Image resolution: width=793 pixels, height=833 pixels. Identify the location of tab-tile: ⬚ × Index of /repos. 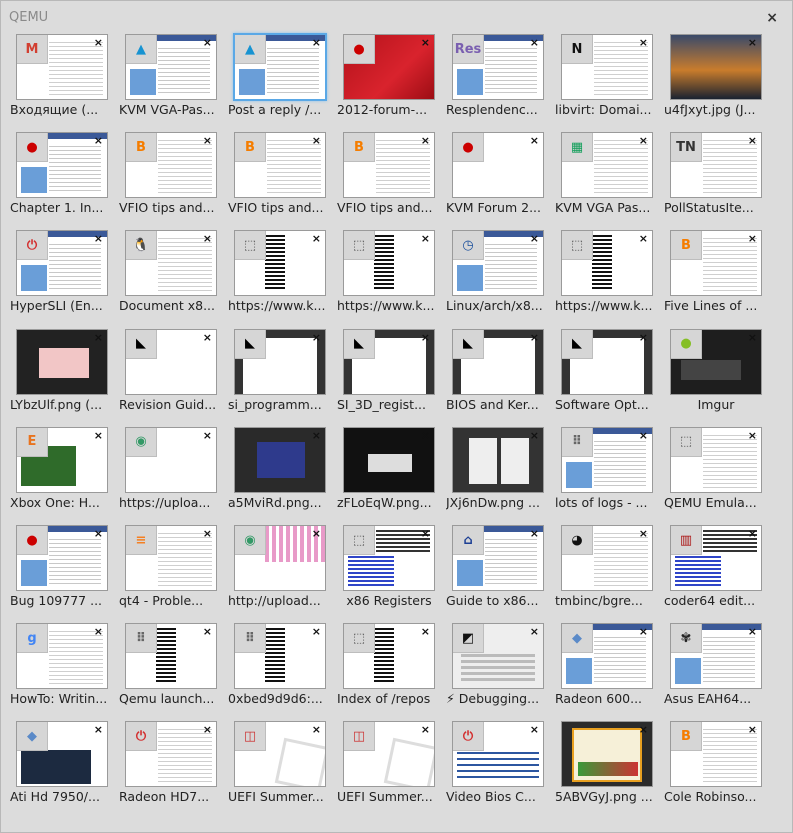
(389, 664).